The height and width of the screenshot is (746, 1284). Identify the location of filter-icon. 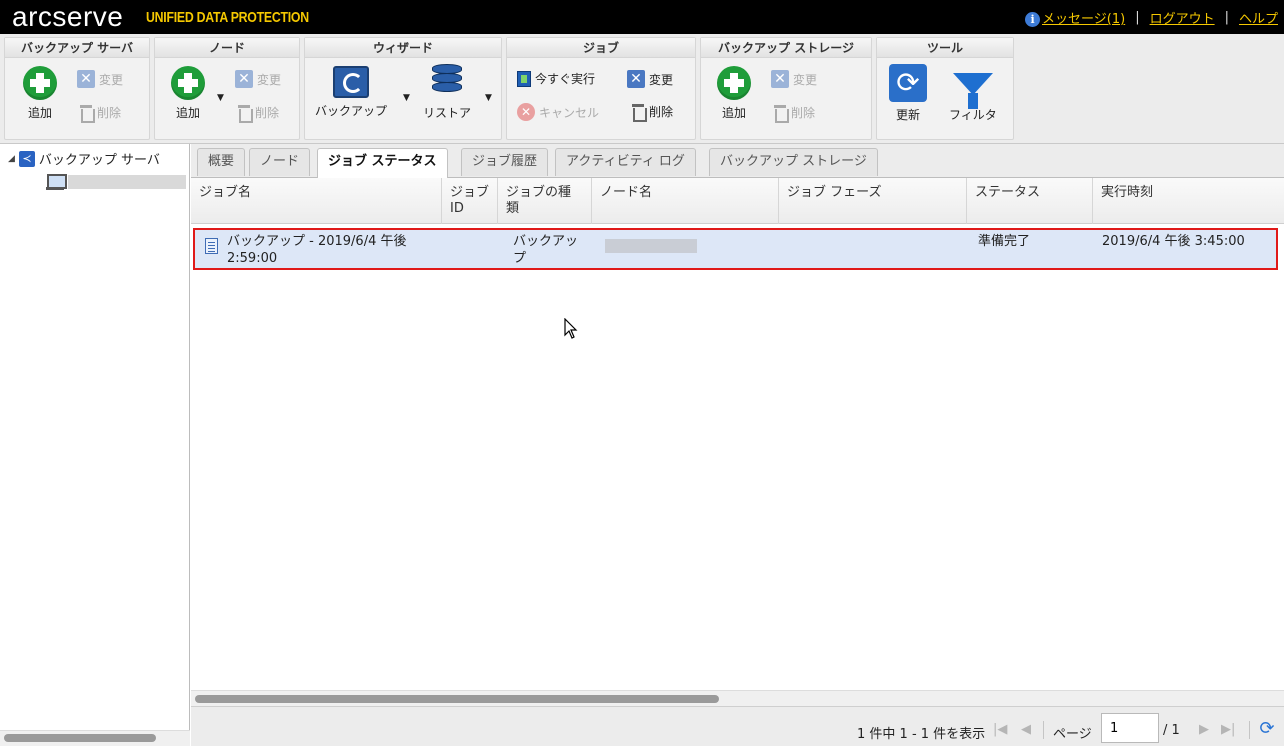
(972, 91).